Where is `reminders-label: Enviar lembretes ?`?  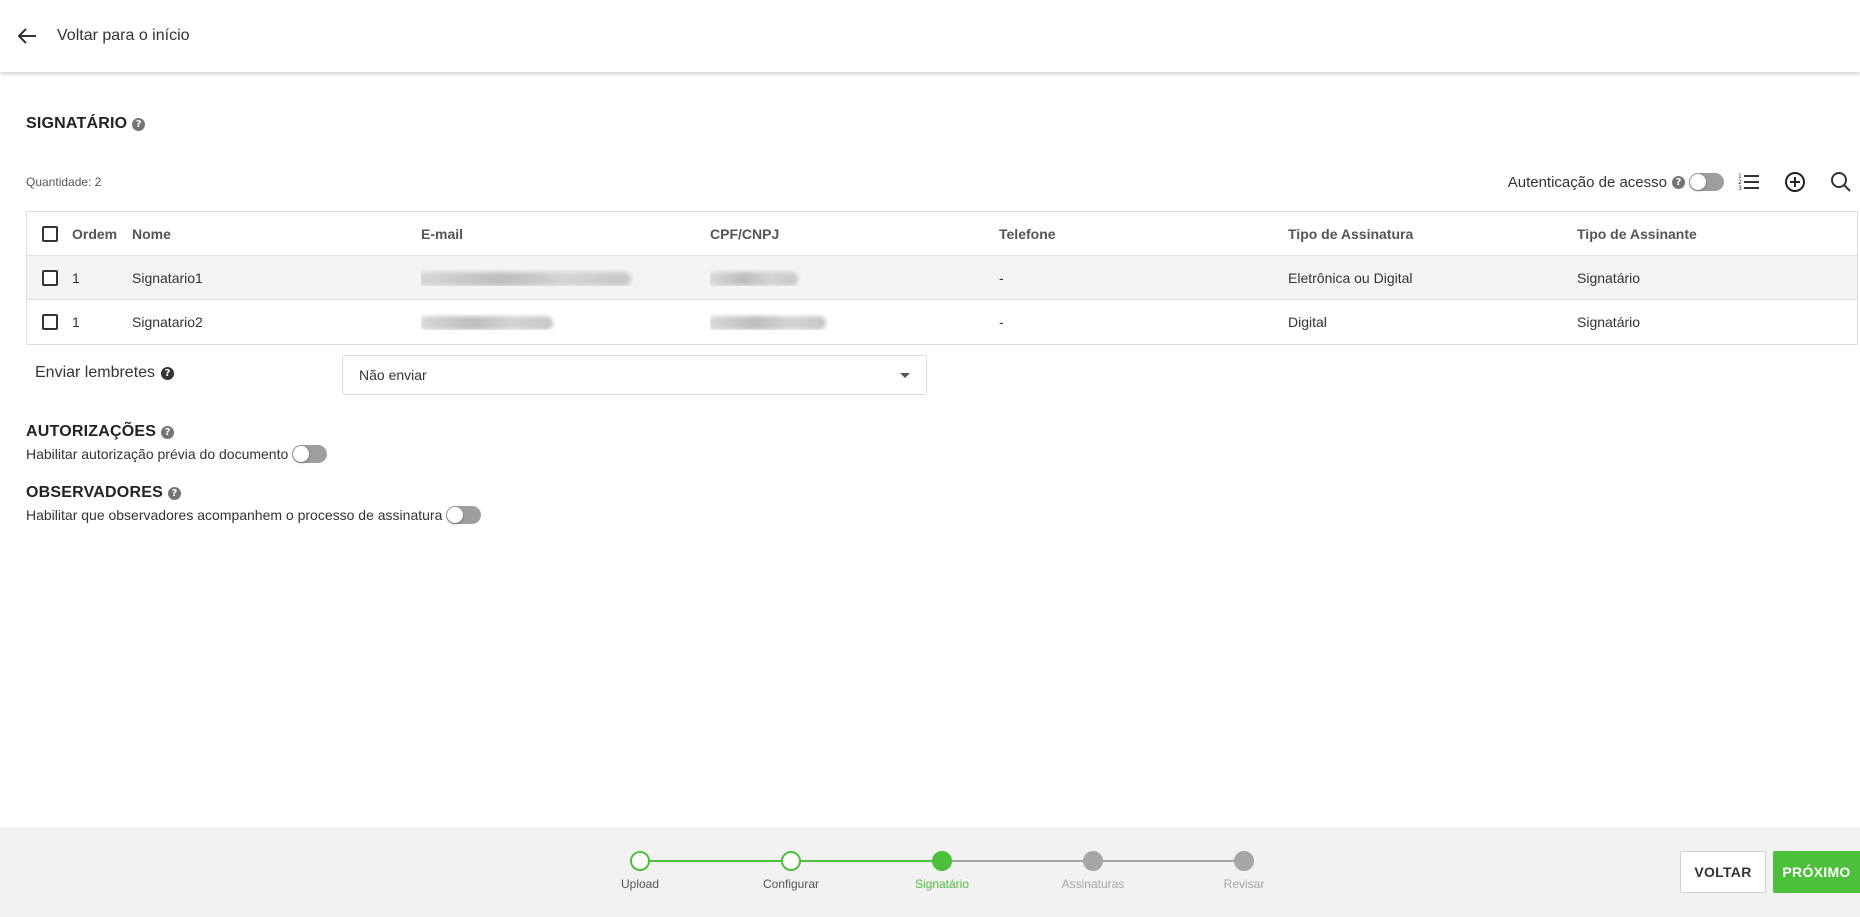 reminders-label: Enviar lembretes ? is located at coordinates (105, 373).